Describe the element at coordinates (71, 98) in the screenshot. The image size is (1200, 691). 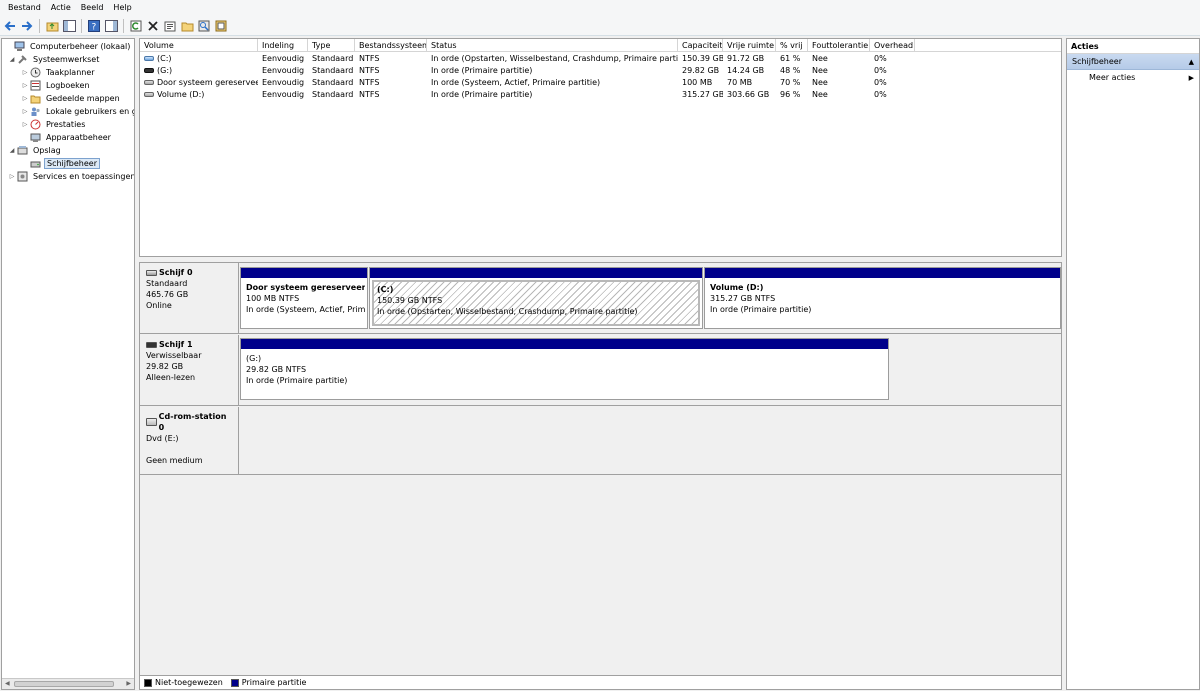
I see `tree-item-gedeelde-mappen: ▷ Gedeelde mappen` at that location.